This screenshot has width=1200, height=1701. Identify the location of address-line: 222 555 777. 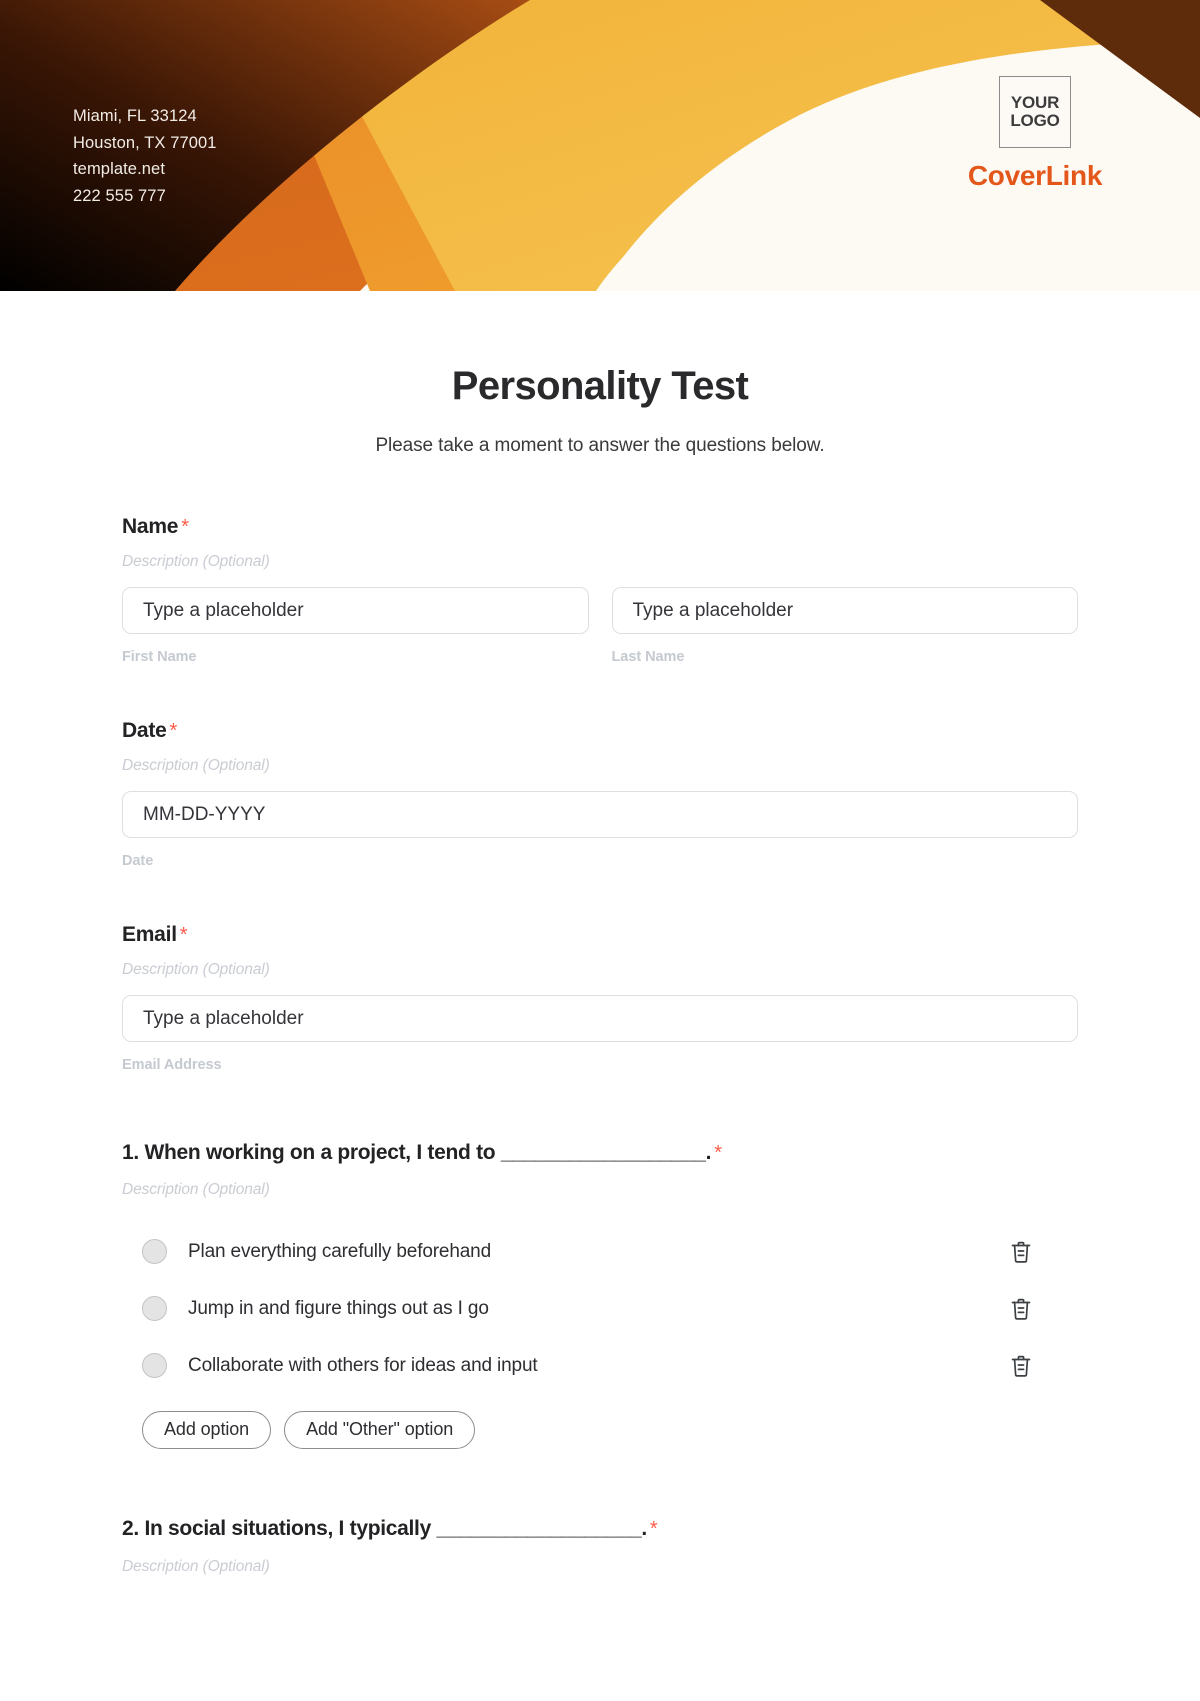
(119, 196).